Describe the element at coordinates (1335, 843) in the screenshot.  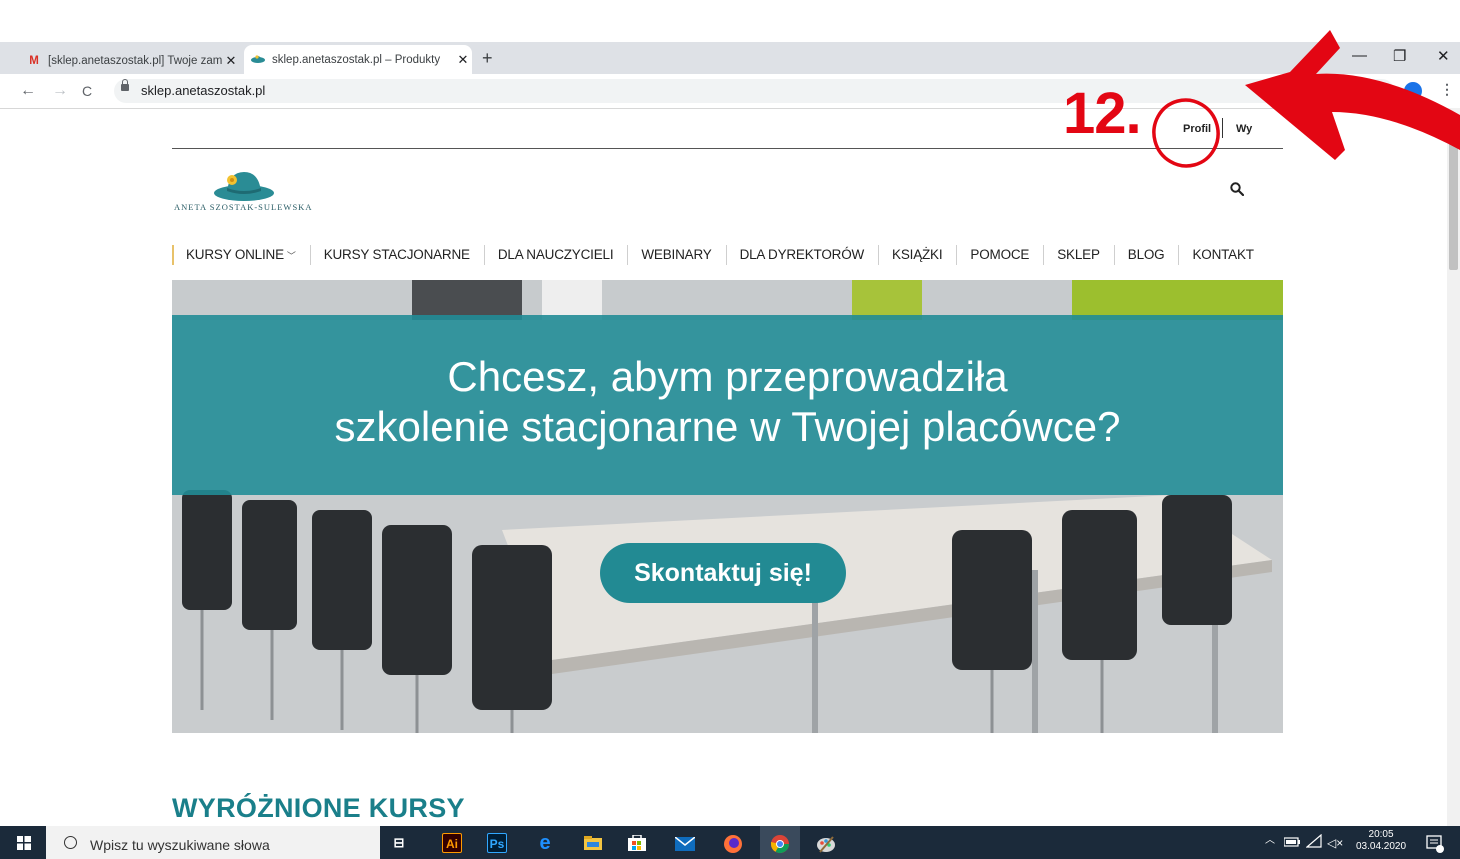
I see `volume-icon: ◁×` at that location.